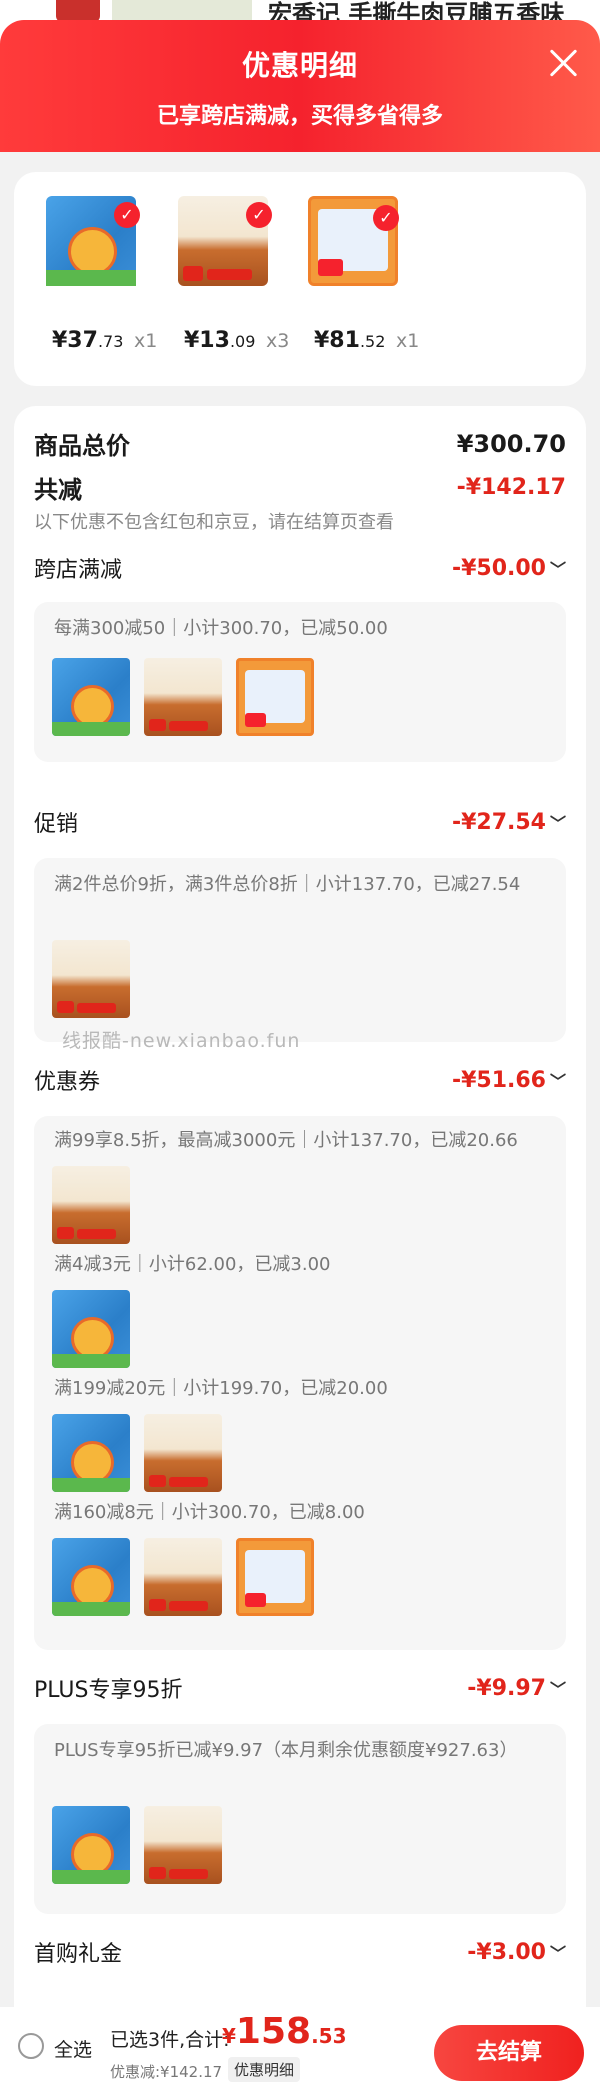 The width and height of the screenshot is (600, 2091). What do you see at coordinates (516, 1688) in the screenshot?
I see `plus-value: -¥9.97 ﹀` at bounding box center [516, 1688].